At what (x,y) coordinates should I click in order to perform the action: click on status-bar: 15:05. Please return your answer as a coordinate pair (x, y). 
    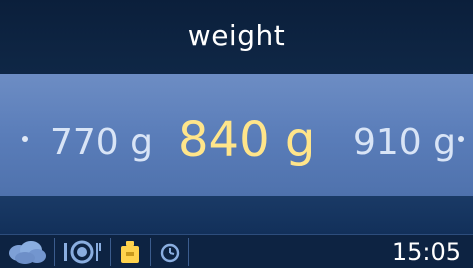
    Looking at the image, I should click on (236, 251).